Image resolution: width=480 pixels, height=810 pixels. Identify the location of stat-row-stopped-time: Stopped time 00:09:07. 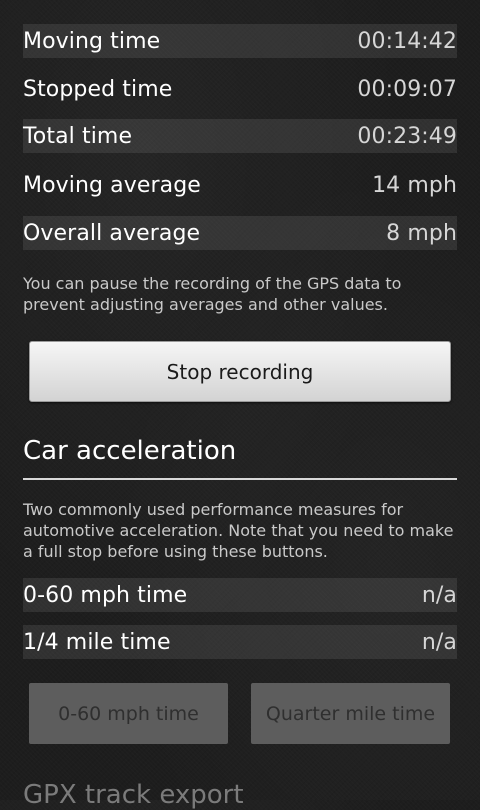
(240, 89).